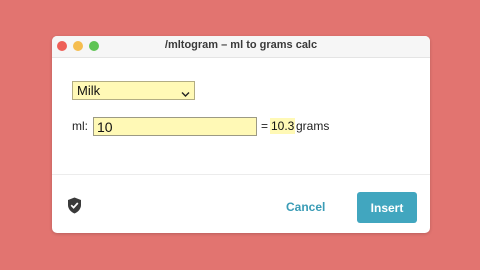 The image size is (480, 270). I want to click on ml-label: ml:, so click(80, 126).